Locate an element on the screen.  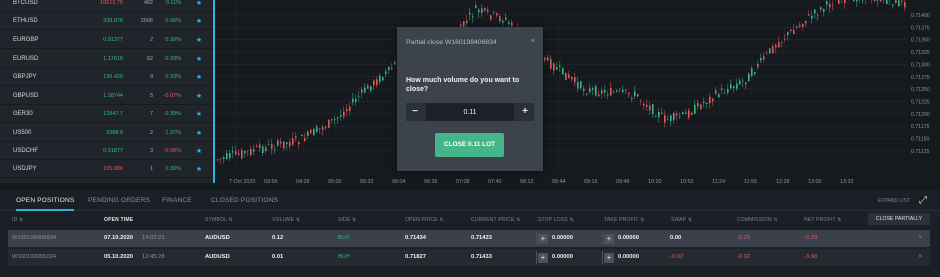
col-symbol: SYMBOL ⇅ is located at coordinates (219, 220).